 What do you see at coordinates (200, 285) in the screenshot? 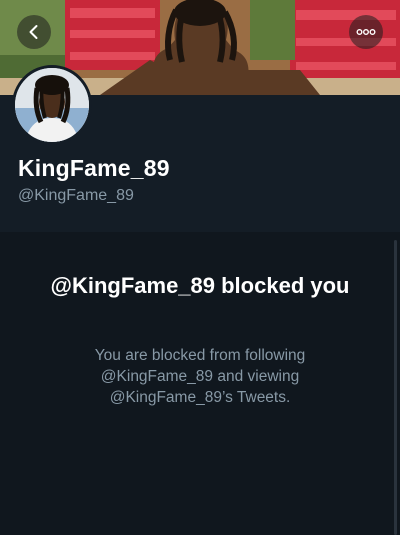
I see `blocked-title: @KingFame_89 blocked you` at bounding box center [200, 285].